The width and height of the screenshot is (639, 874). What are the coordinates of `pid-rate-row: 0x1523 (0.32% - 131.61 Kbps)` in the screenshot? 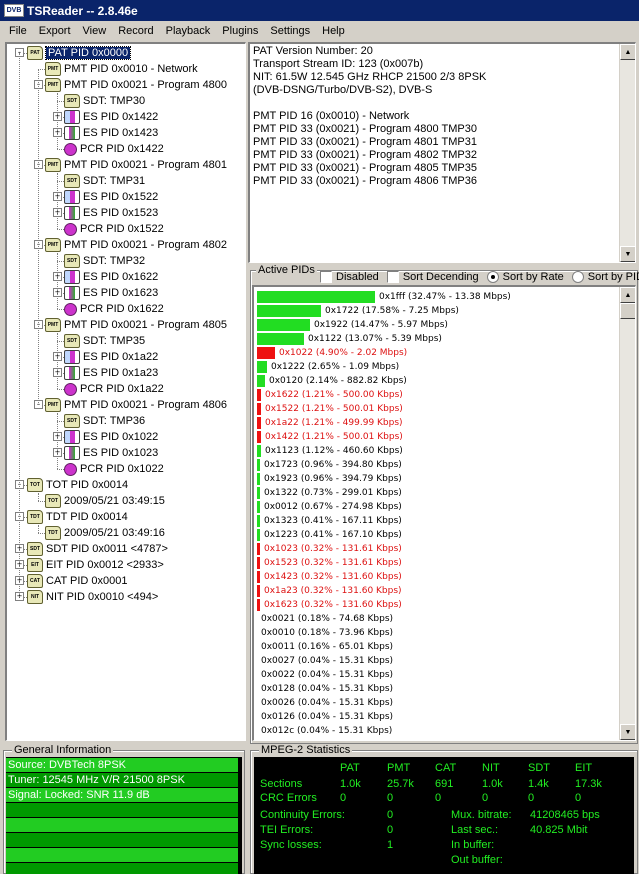 It's located at (329, 563).